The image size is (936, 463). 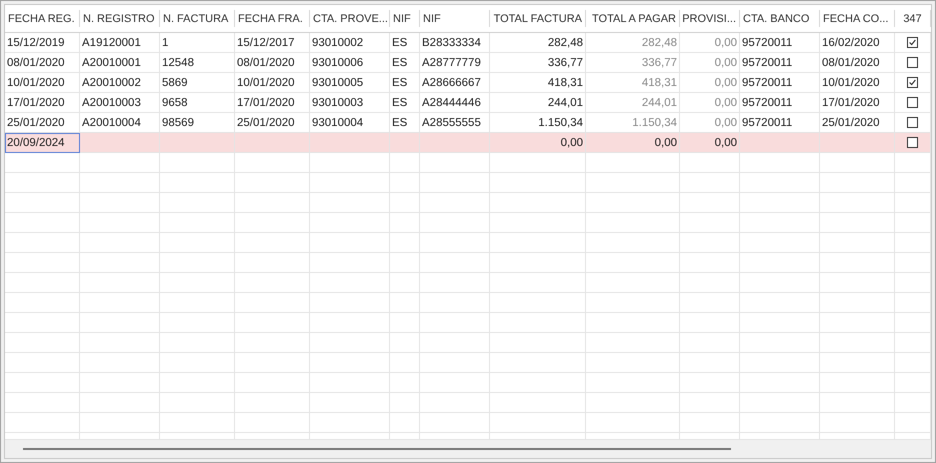 I want to click on table-cell: 93010003, so click(x=350, y=103).